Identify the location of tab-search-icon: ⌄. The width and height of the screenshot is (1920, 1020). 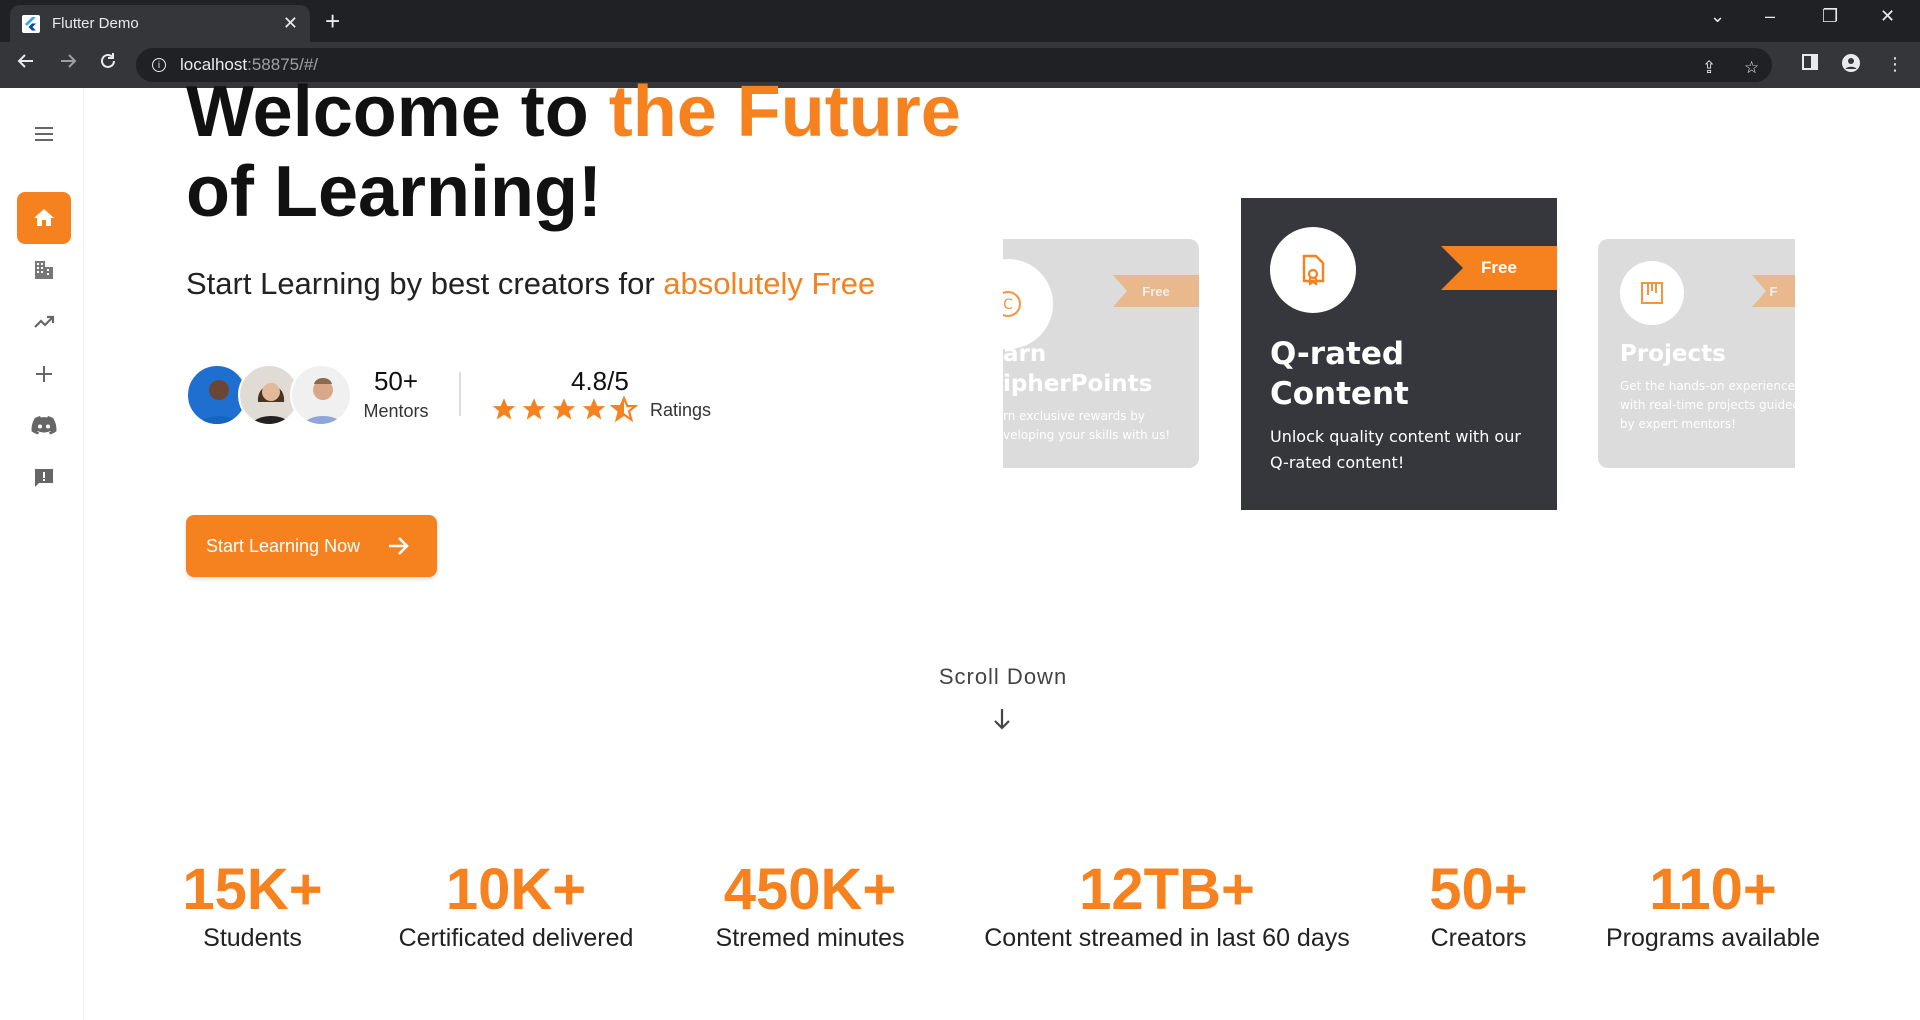
(1717, 16).